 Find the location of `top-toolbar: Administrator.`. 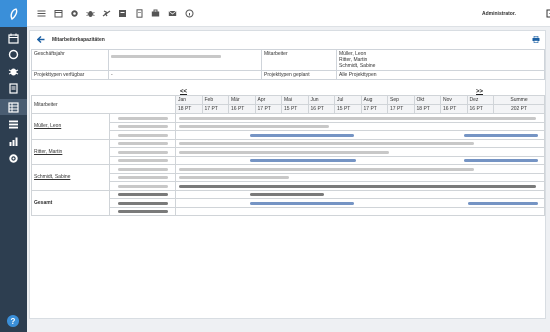

top-toolbar: Administrator. is located at coordinates (288, 13).